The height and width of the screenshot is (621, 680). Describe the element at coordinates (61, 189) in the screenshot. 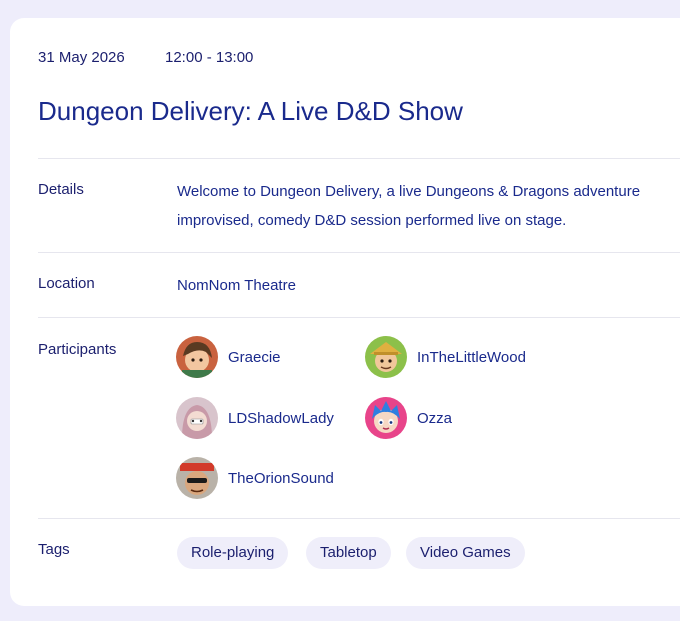

I see `details-label: Details` at that location.